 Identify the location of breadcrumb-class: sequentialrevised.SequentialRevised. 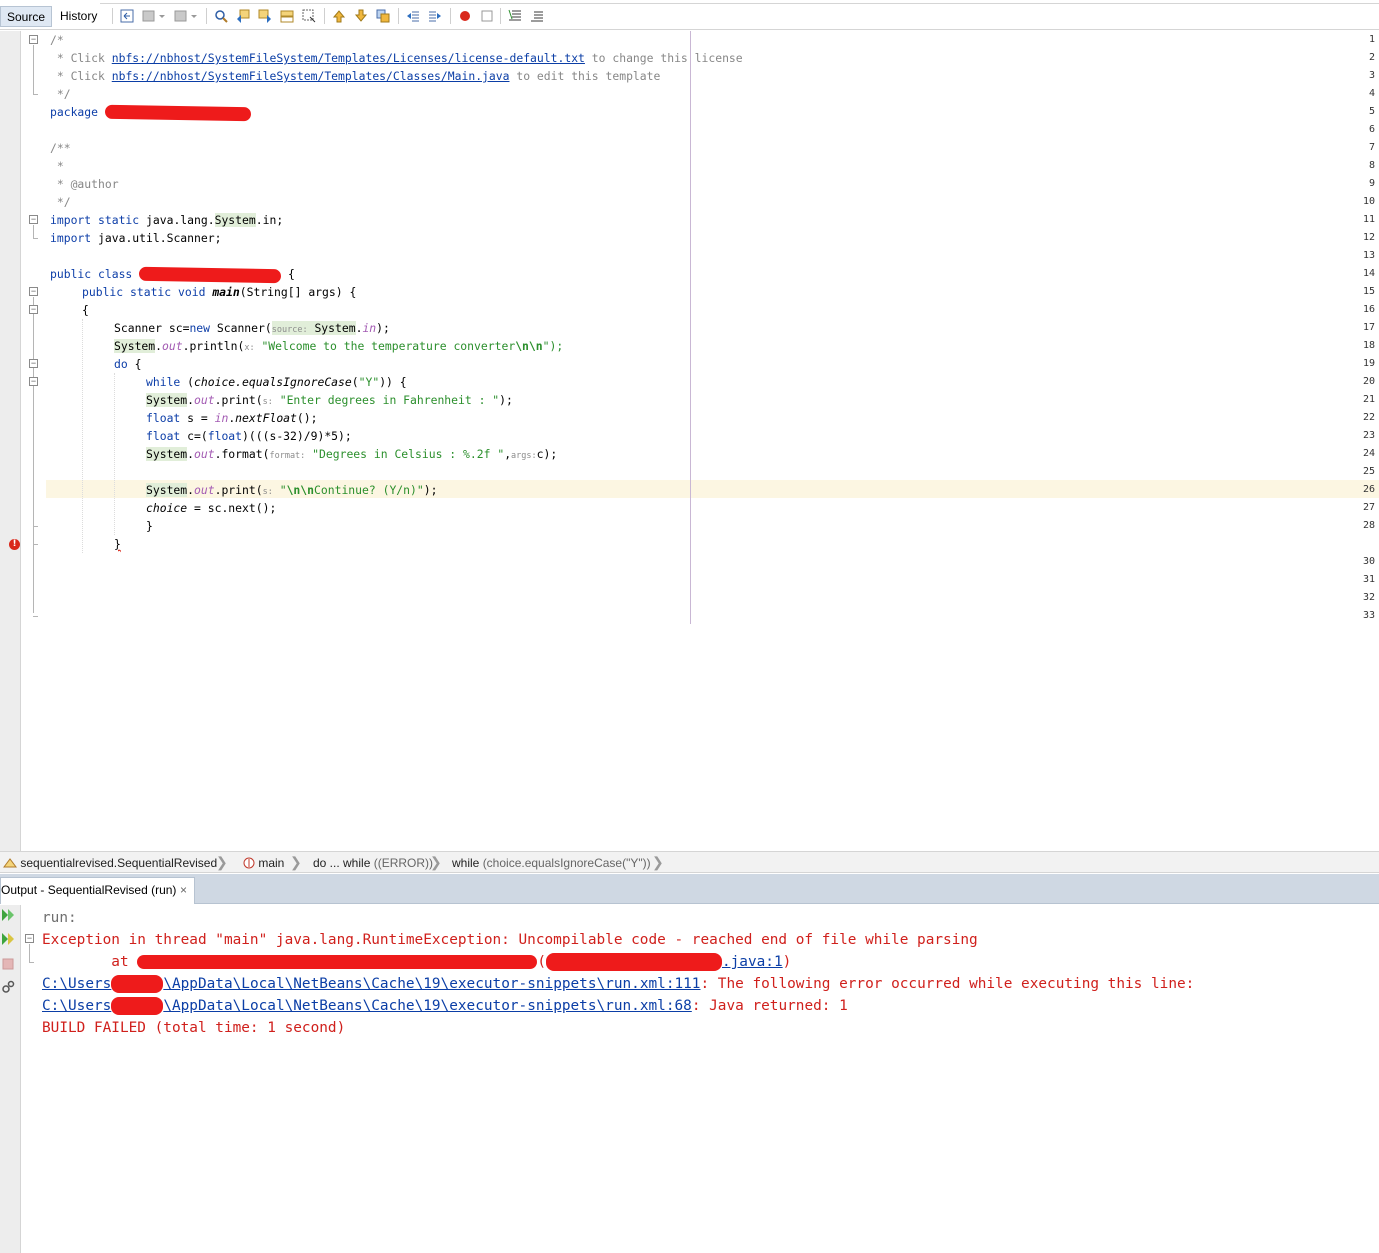
(110, 863).